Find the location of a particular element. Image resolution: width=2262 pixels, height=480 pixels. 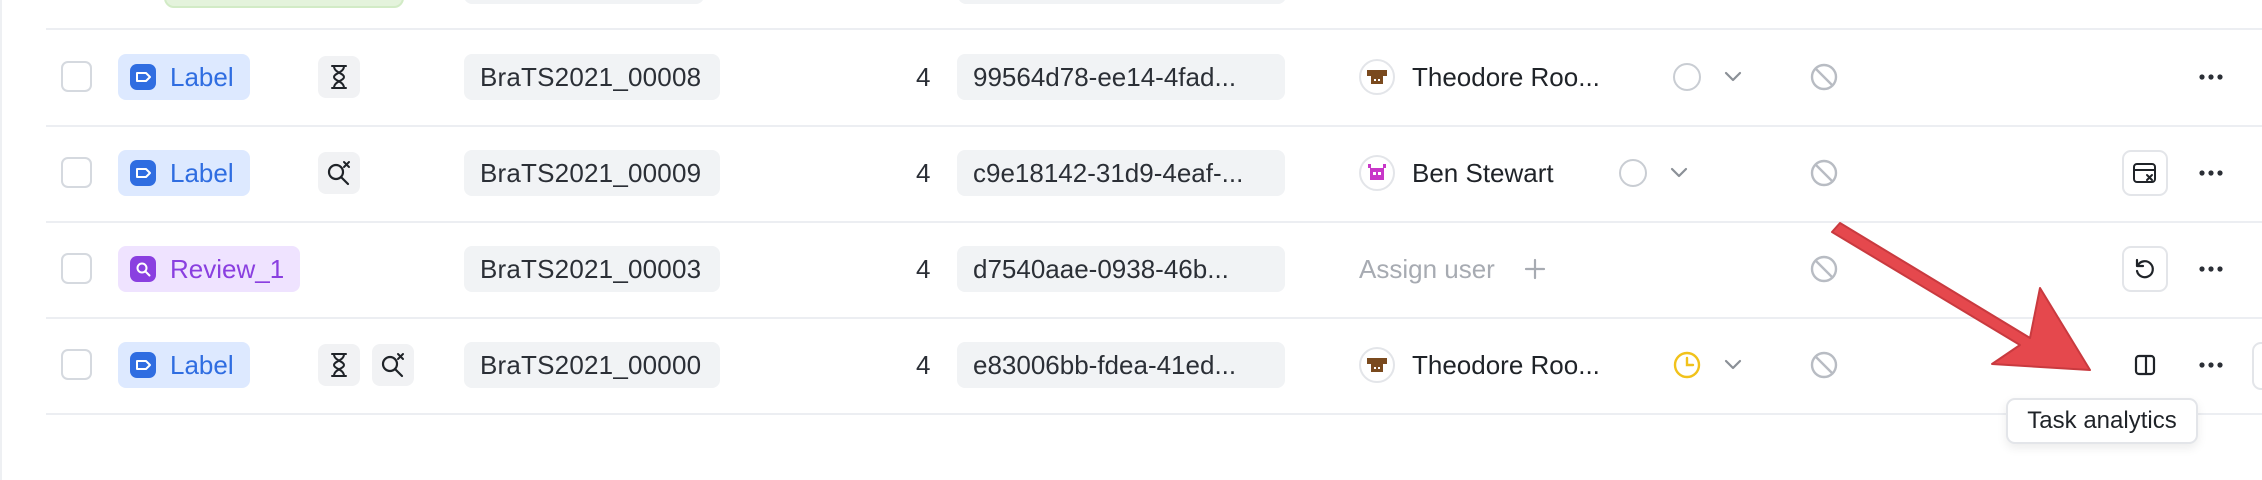

in-progress-clock-icon is located at coordinates (1687, 365).